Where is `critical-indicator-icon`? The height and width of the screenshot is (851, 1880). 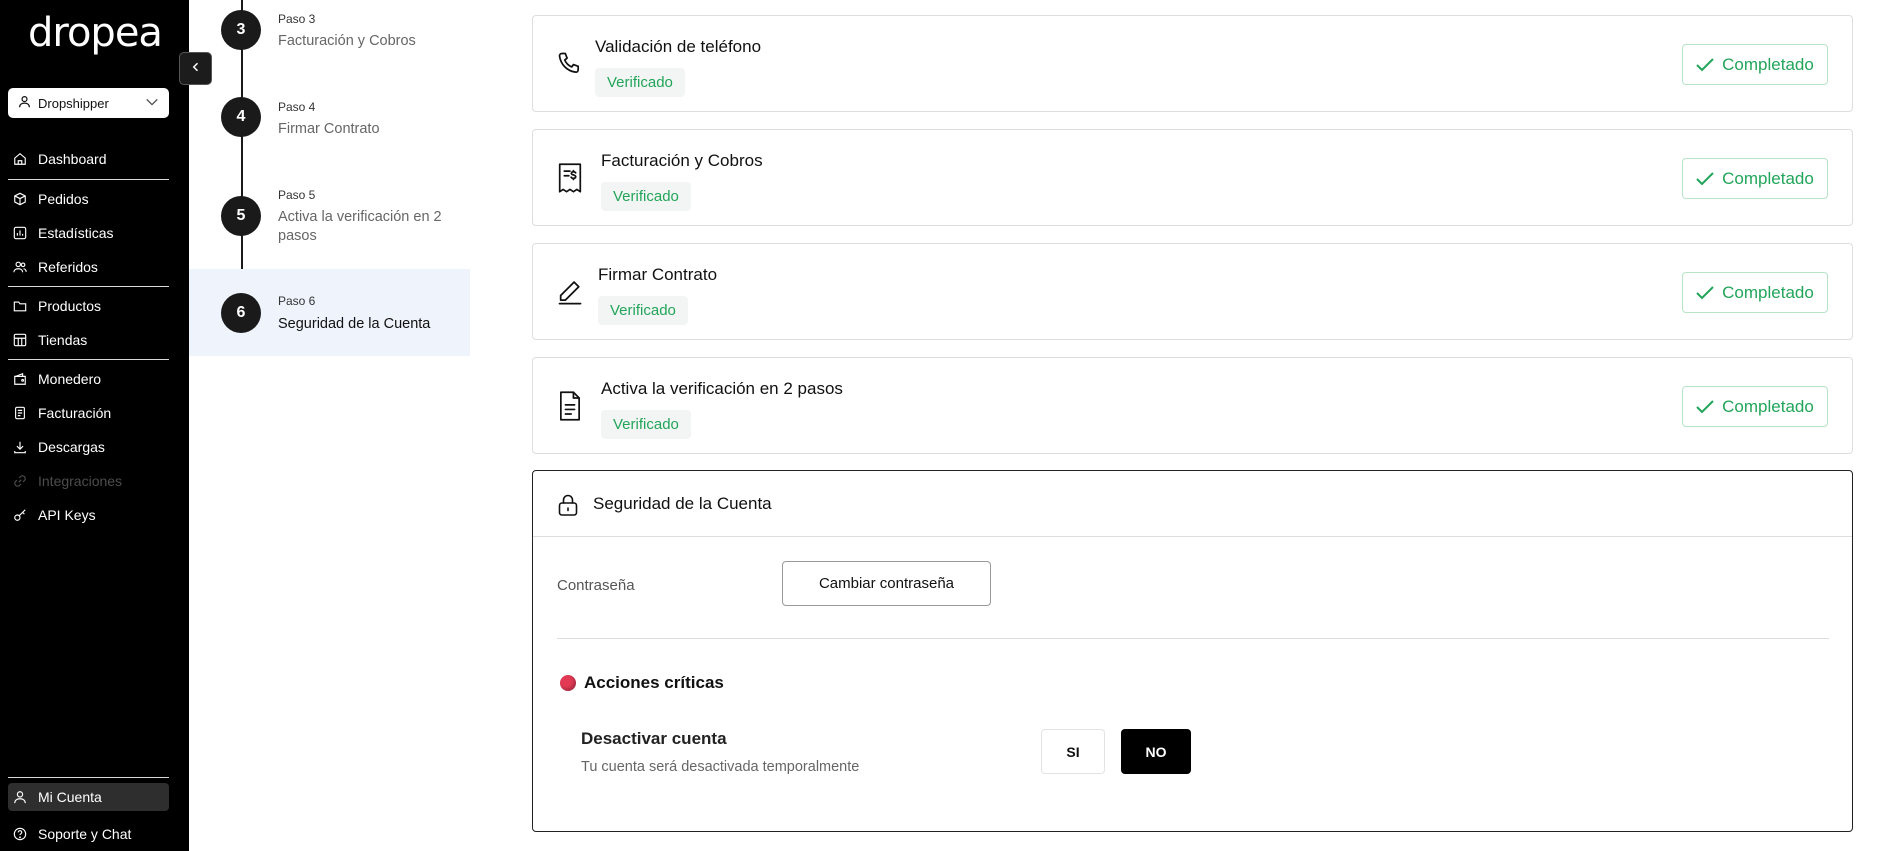 critical-indicator-icon is located at coordinates (568, 683).